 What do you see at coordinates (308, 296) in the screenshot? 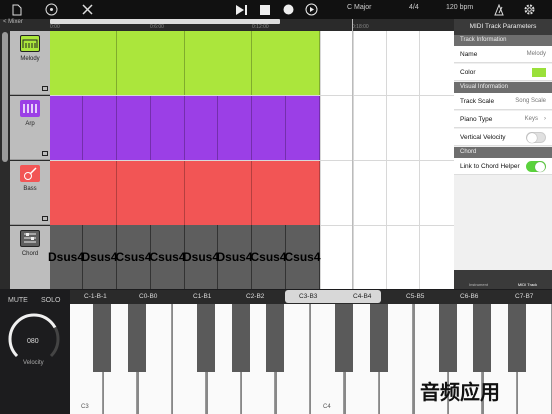
I see `octave-range-selected: C3-B3` at bounding box center [308, 296].